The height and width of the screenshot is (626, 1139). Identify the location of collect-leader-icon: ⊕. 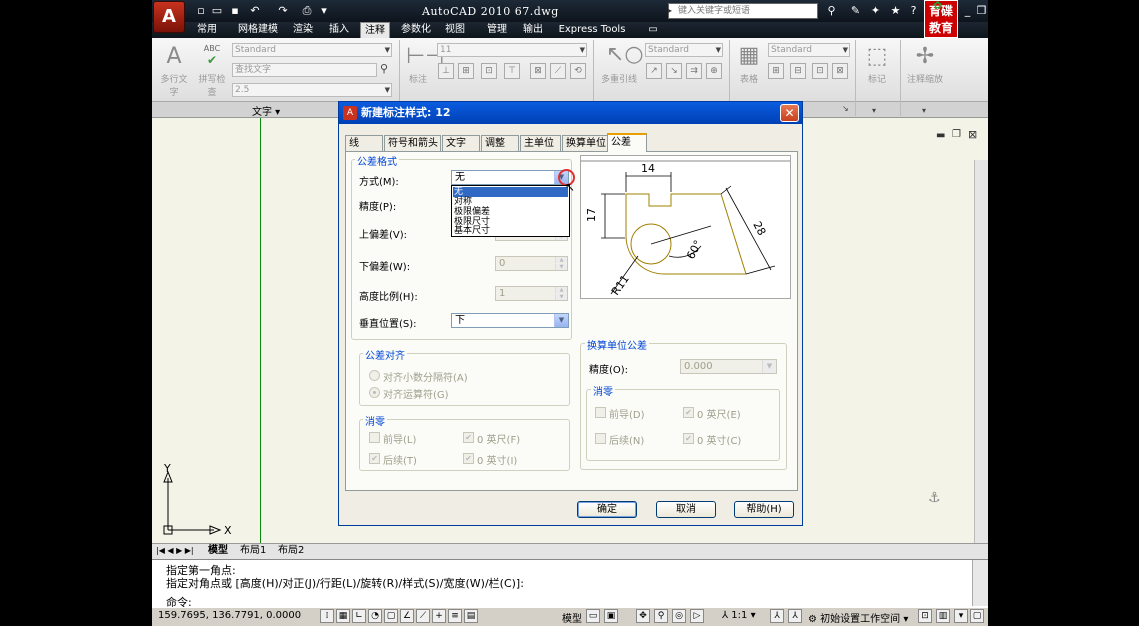
(714, 71).